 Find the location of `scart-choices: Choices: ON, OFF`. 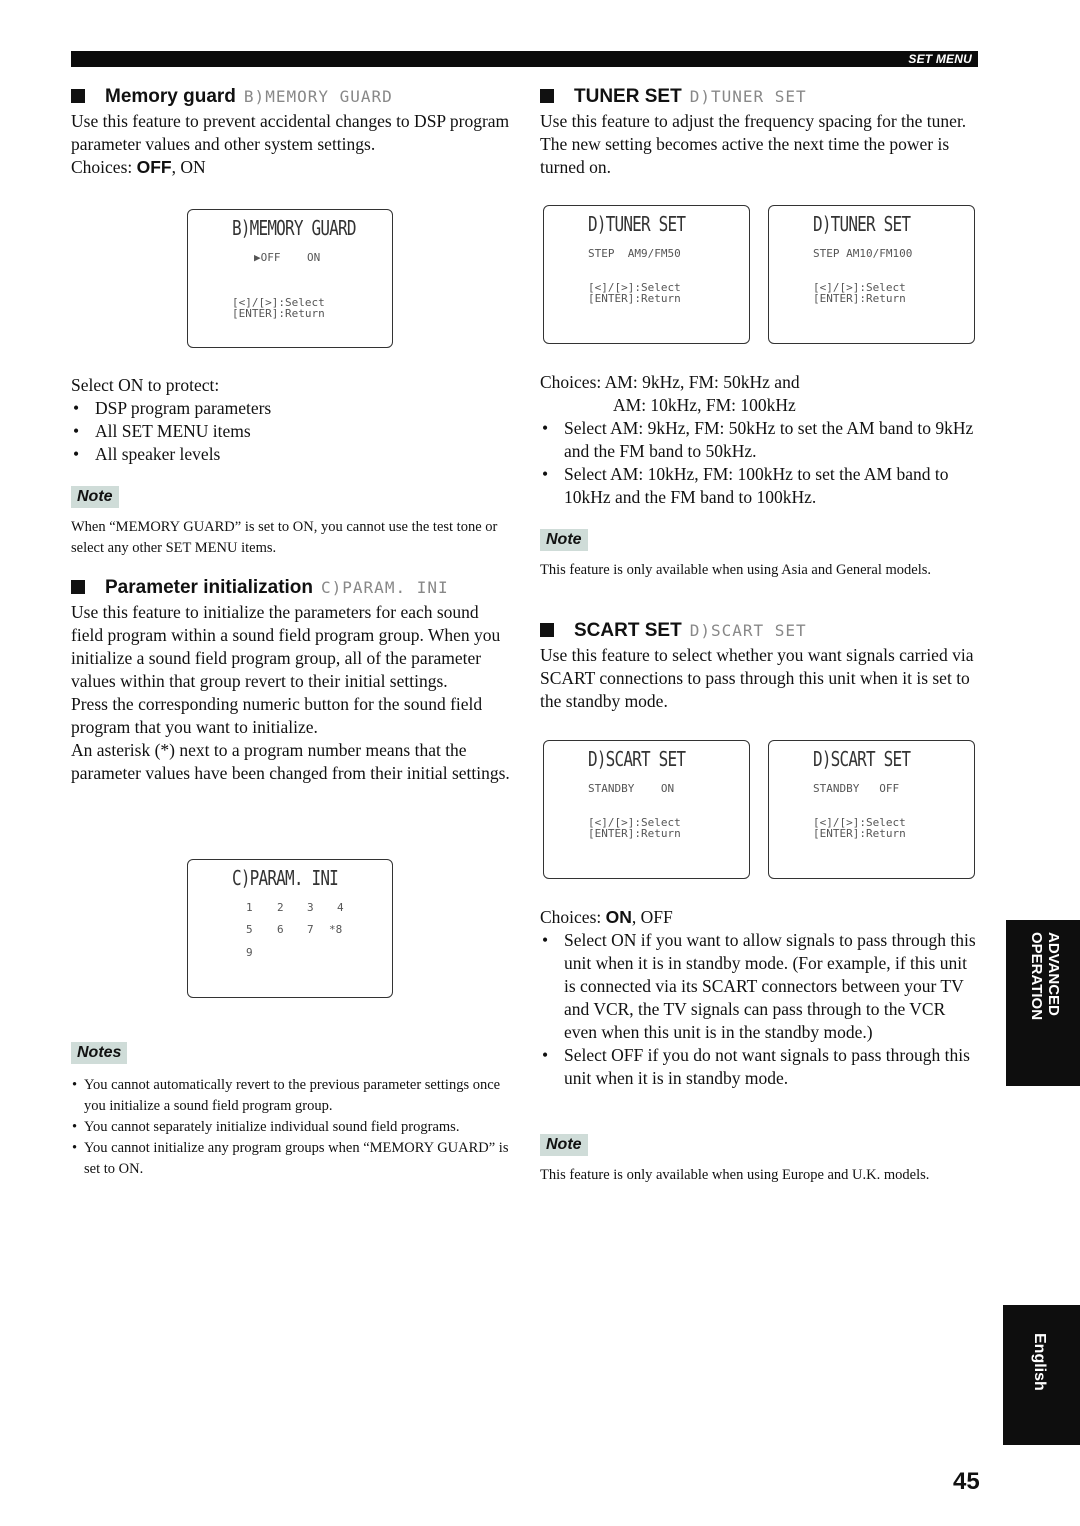

scart-choices: Choices: ON, OFF is located at coordinates (760, 917).